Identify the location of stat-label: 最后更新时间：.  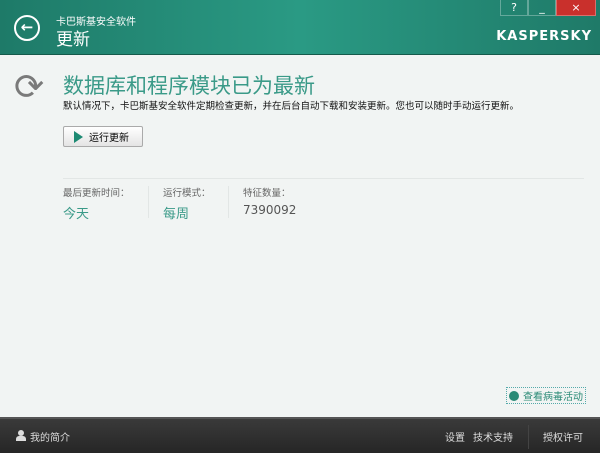
(96, 193).